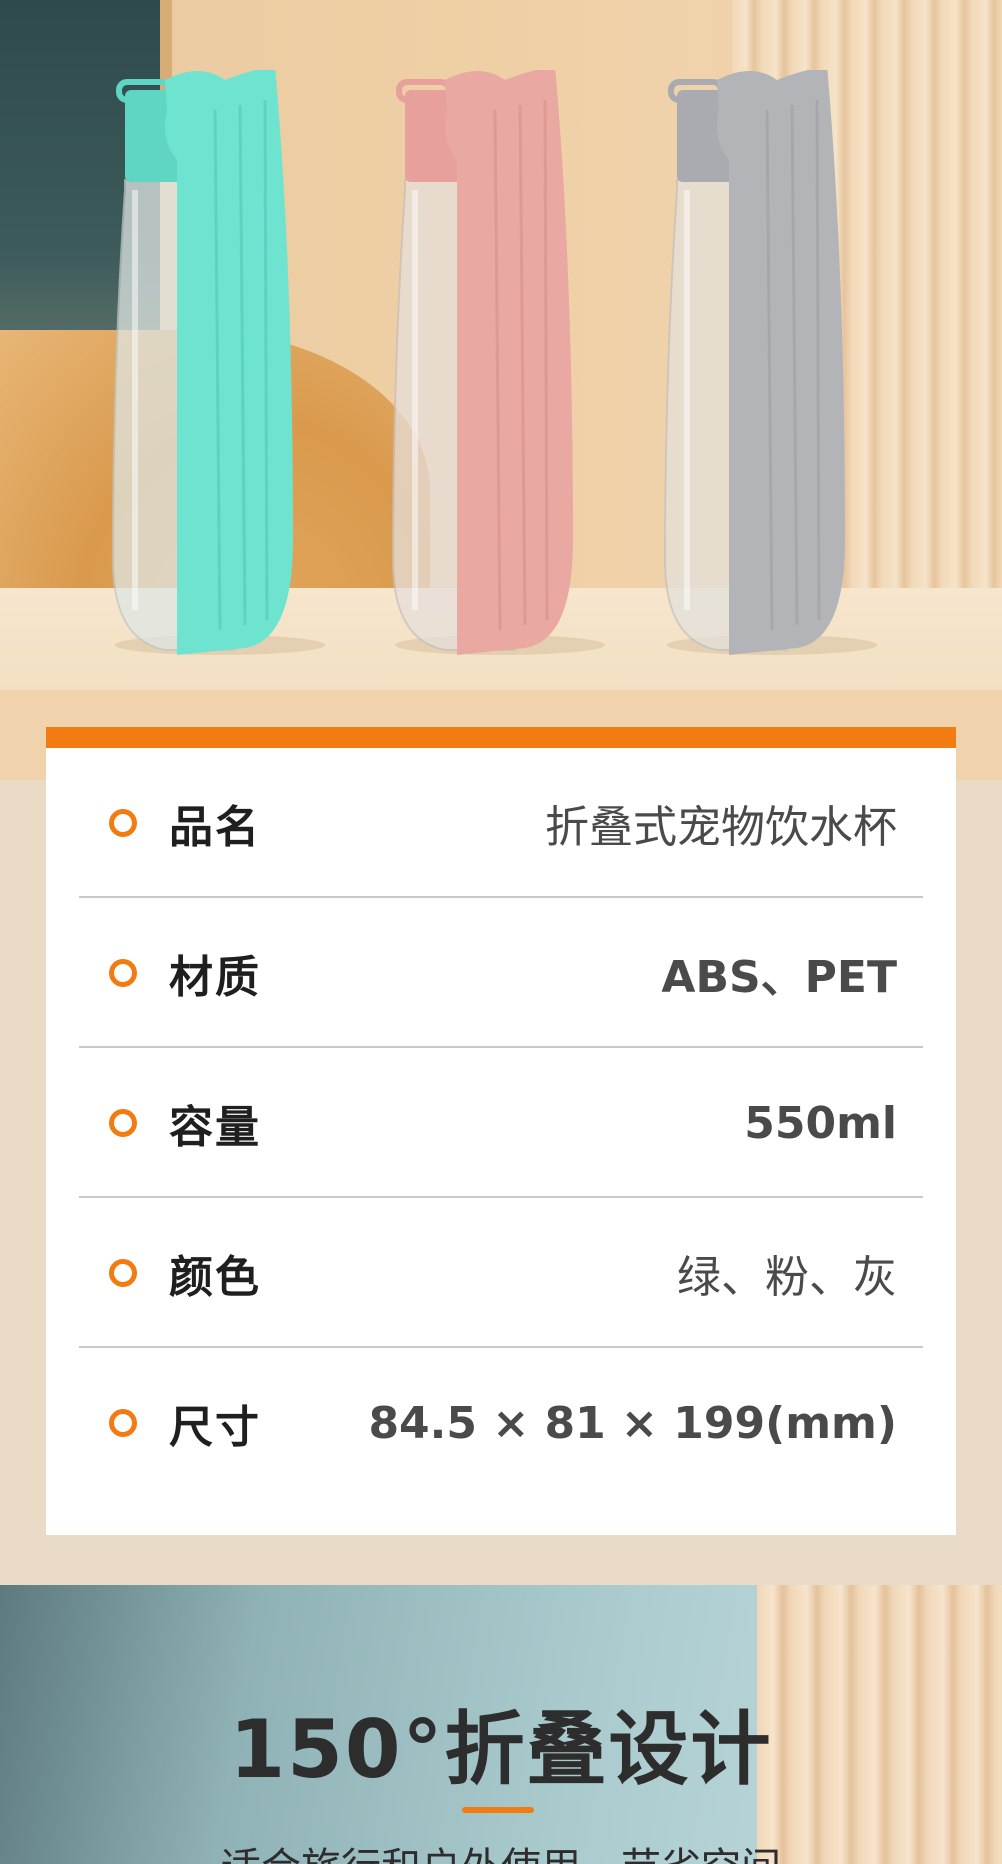 This screenshot has height=1864, width=1002. I want to click on spec-row-size: 尺寸 84.5 × 81 × 199(mm), so click(501, 1423).